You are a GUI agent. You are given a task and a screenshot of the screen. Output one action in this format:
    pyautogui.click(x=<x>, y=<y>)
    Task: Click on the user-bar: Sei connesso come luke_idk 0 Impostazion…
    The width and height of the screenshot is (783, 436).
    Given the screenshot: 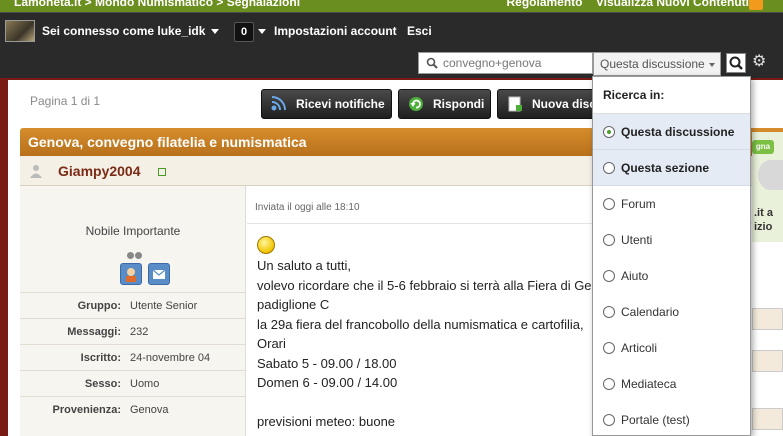 What is the action you would take?
    pyautogui.click(x=391, y=30)
    